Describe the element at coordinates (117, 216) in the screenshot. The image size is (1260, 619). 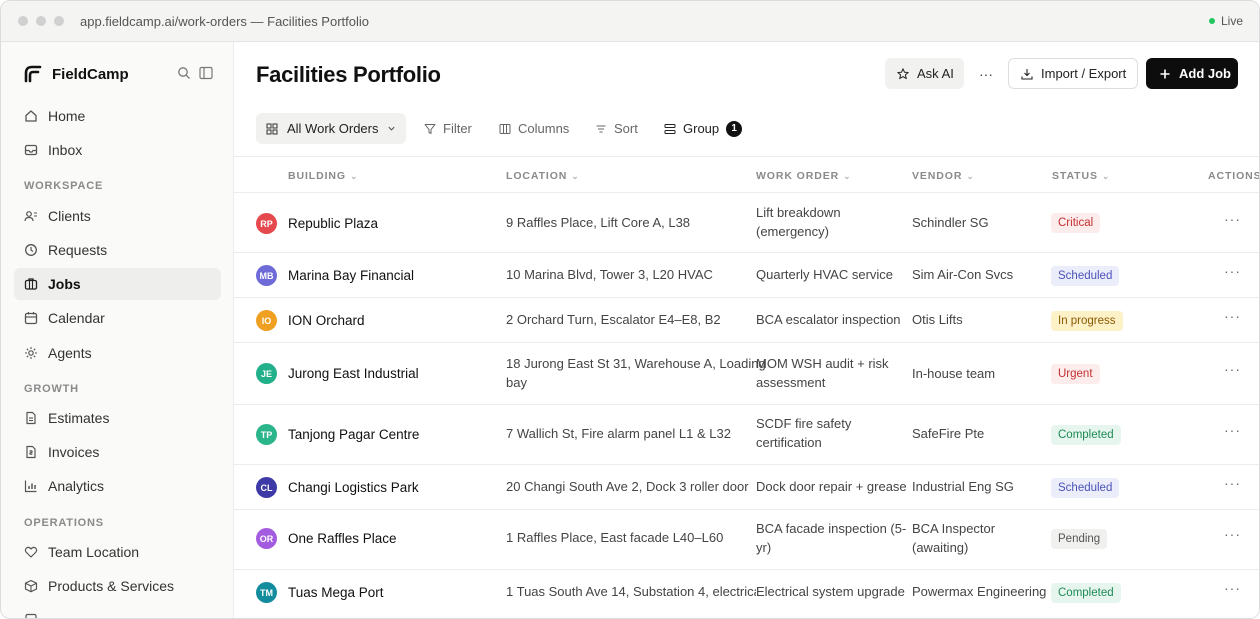
I see `sidebar-item-clients: Clients` at that location.